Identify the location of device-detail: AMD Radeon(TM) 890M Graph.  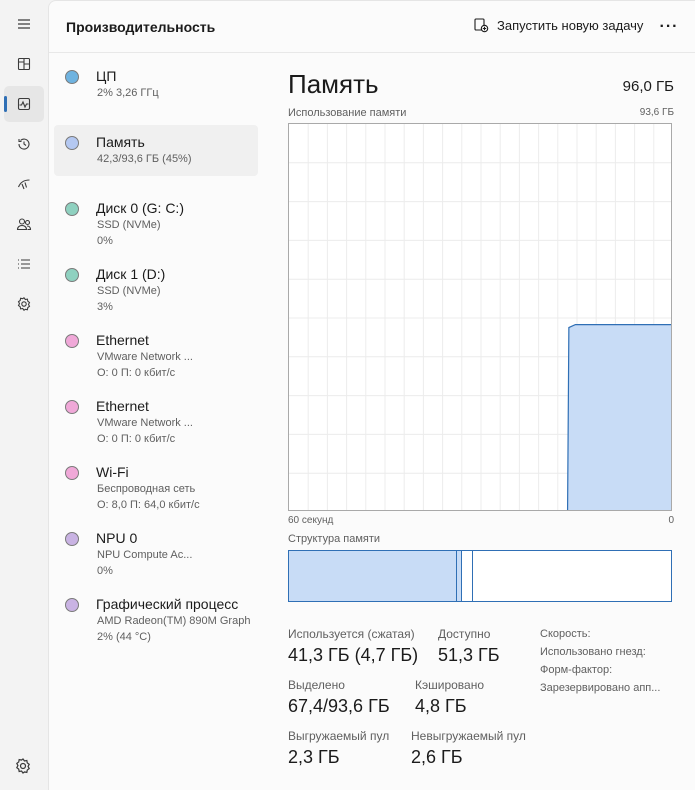
(174, 621).